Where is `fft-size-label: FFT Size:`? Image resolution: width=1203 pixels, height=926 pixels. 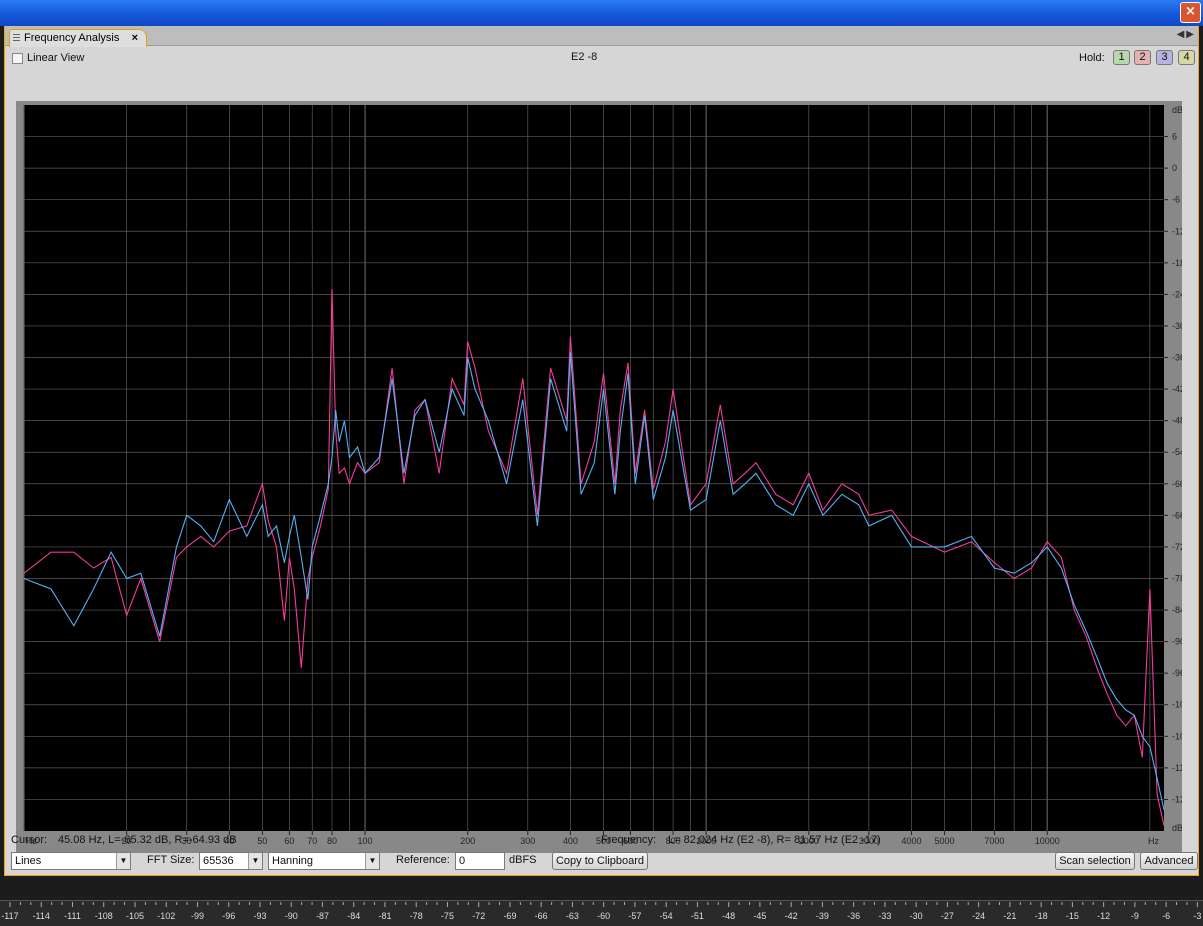
fft-size-label: FFT Size: is located at coordinates (171, 860).